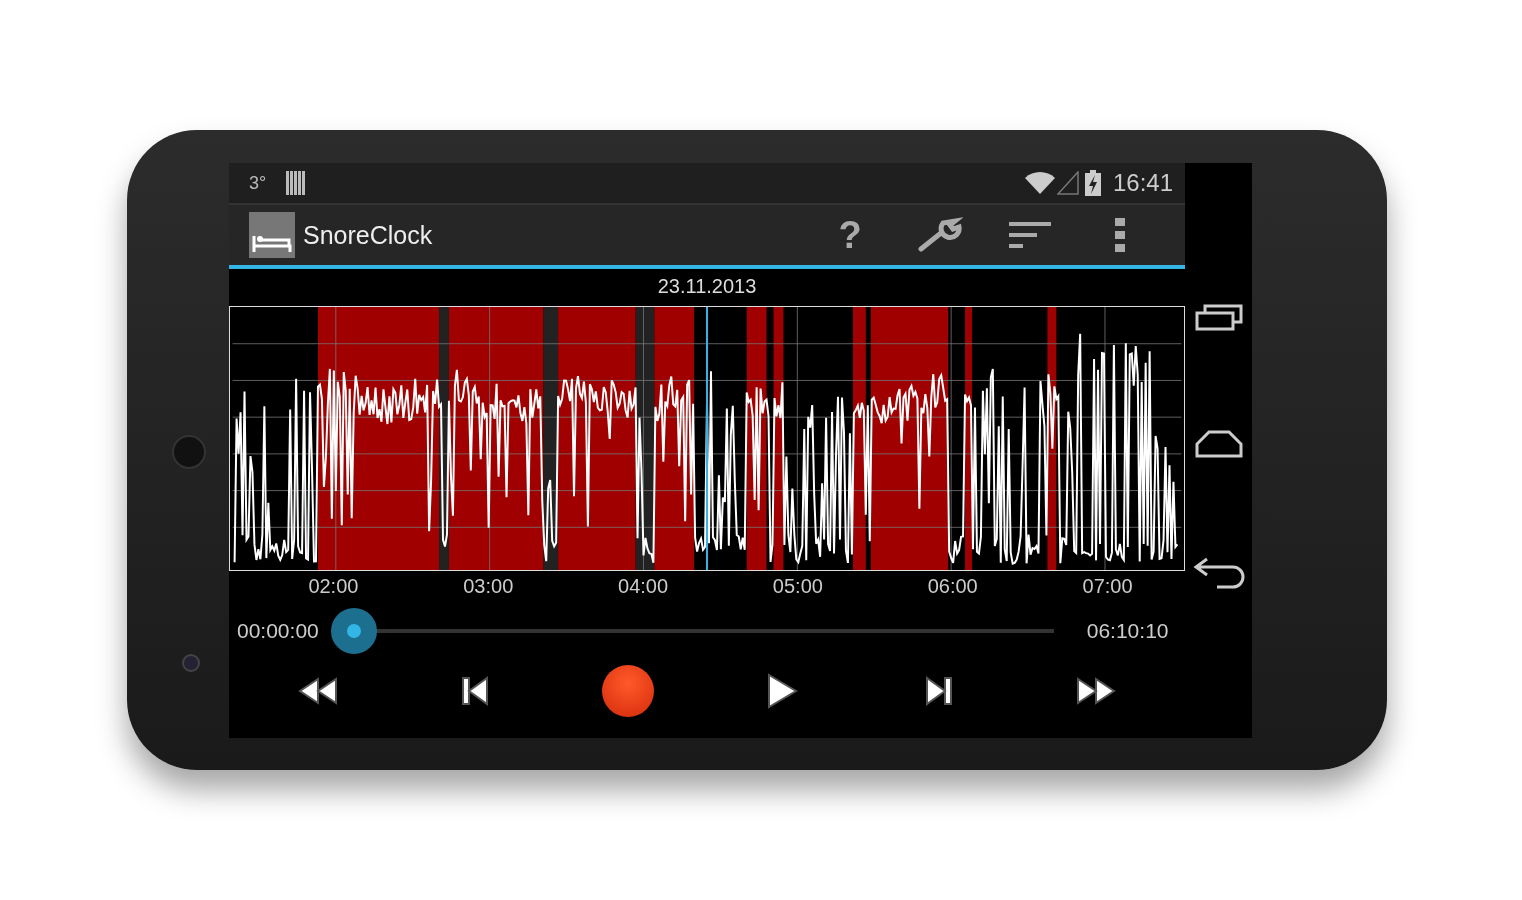 The height and width of the screenshot is (900, 1522). Describe the element at coordinates (1067, 183) in the screenshot. I see `signal-icon` at that location.